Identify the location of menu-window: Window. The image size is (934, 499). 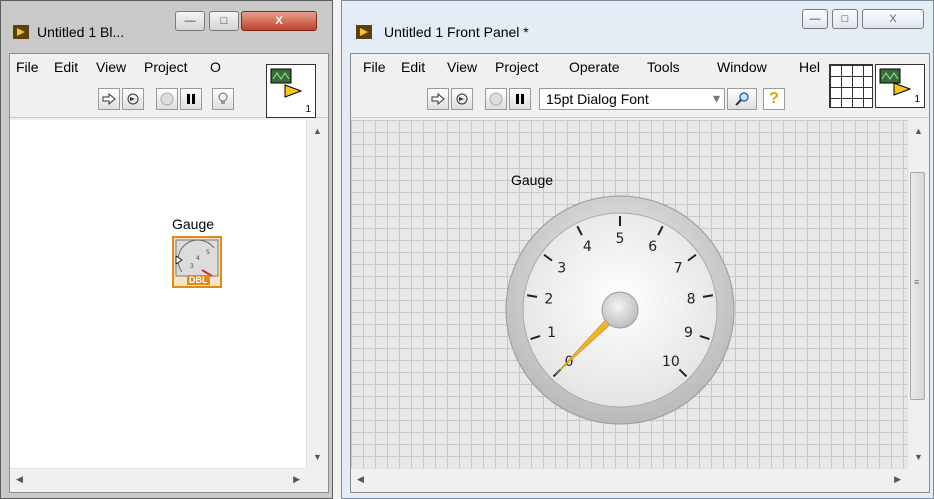
(742, 67).